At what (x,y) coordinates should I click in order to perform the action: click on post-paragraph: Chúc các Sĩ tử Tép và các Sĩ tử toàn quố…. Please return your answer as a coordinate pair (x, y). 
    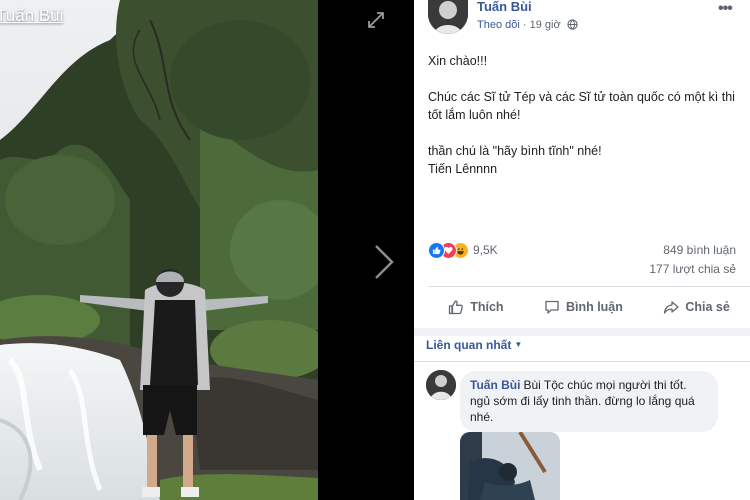
    Looking at the image, I should click on (581, 106).